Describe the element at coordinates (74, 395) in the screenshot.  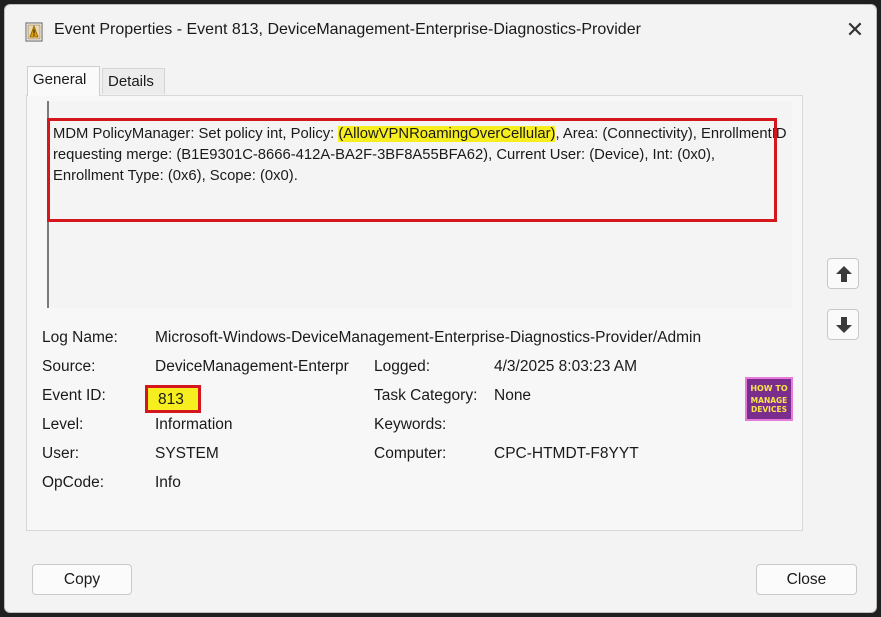
I see `event-id-label: Event ID:` at that location.